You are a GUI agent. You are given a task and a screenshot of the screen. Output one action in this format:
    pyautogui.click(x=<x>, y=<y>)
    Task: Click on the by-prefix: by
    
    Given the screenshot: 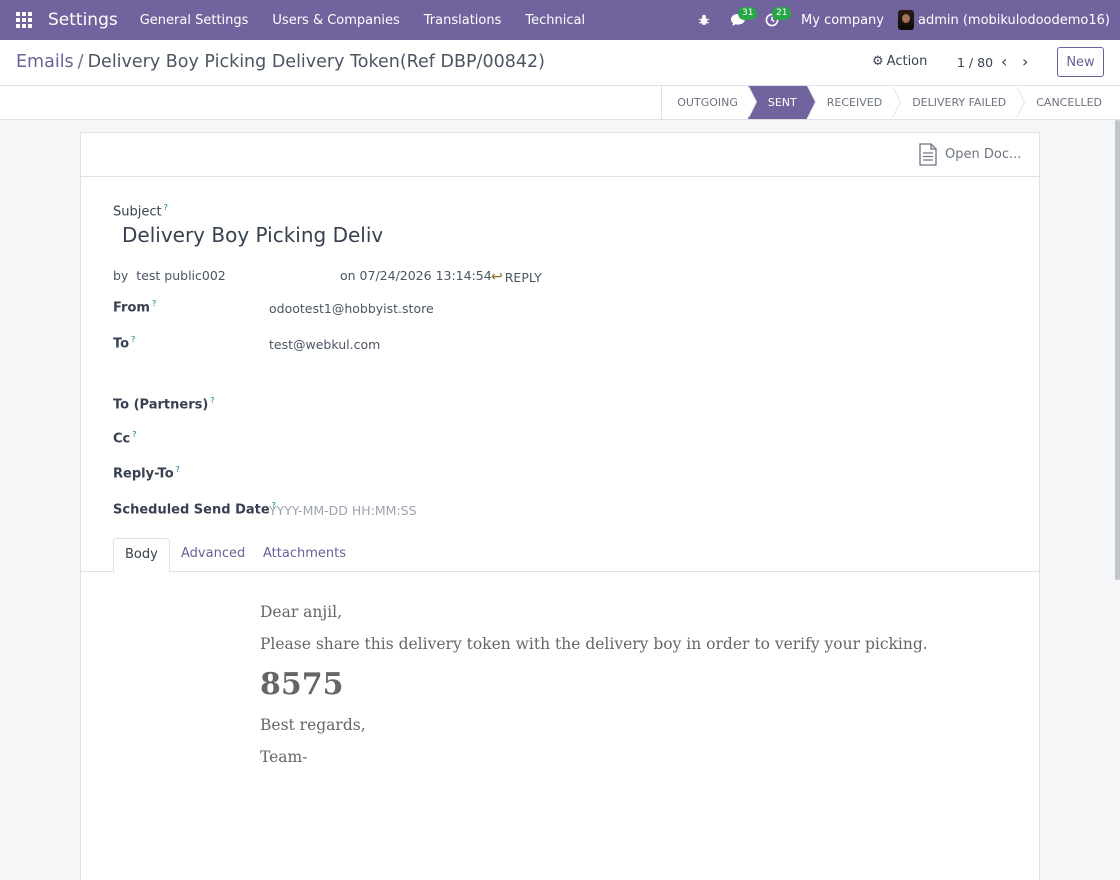 What is the action you would take?
    pyautogui.click(x=121, y=275)
    